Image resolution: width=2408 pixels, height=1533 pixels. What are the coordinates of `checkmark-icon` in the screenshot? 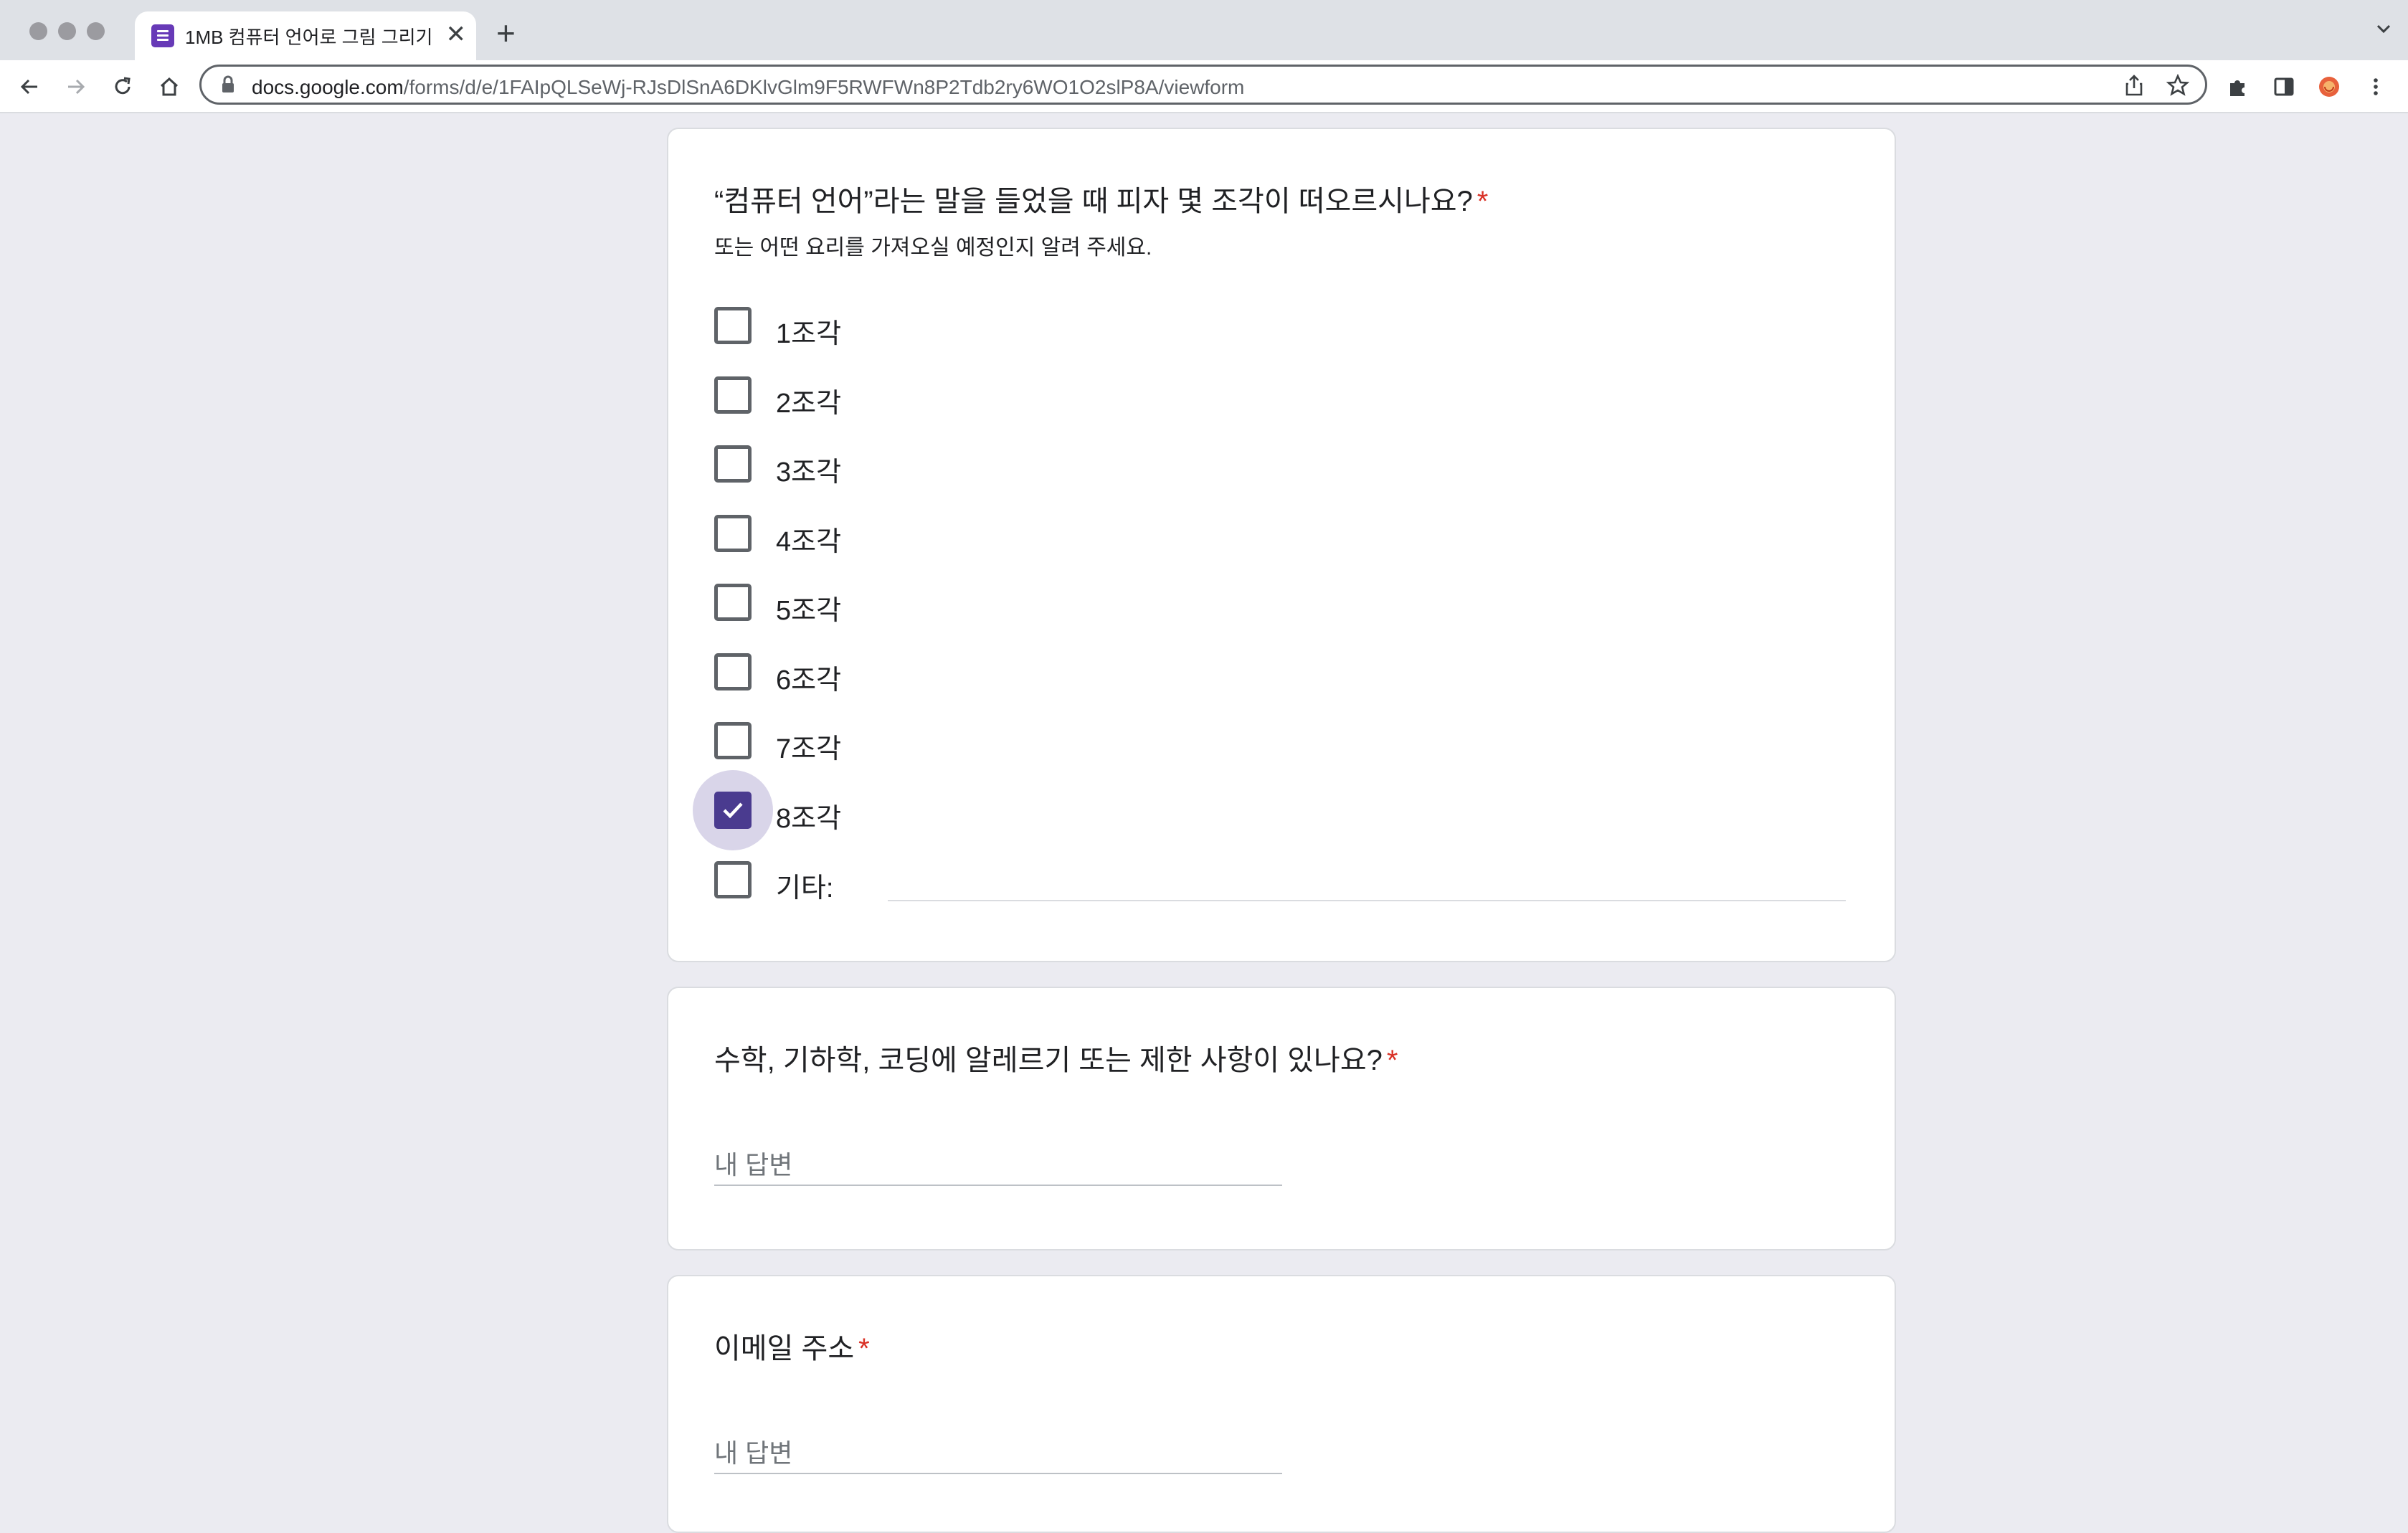 It's located at (733, 810).